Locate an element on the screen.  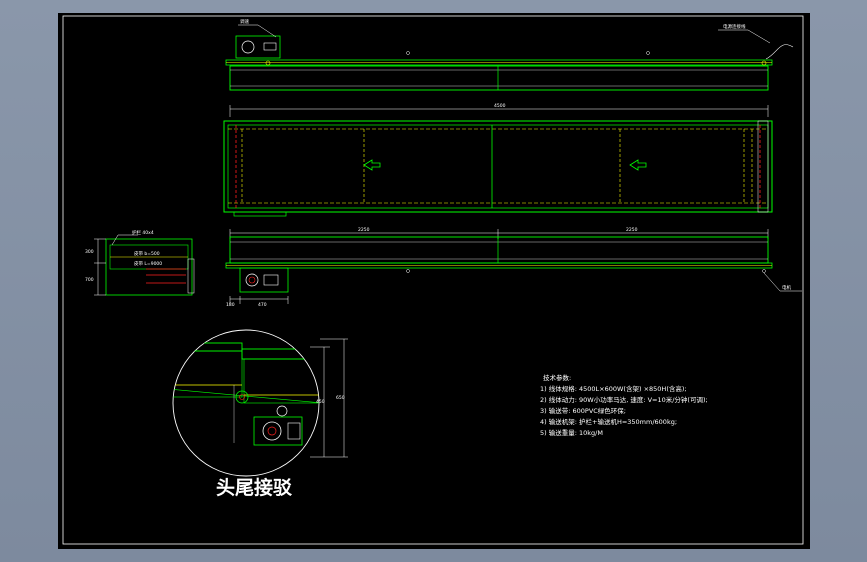
top-left-tag: 调速 is located at coordinates (244, 21).